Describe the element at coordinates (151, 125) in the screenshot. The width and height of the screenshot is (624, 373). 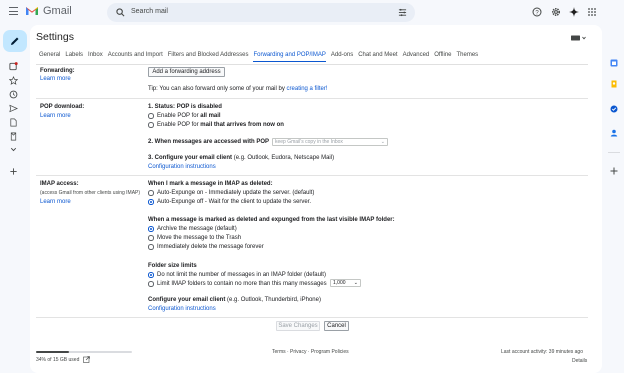
I see `pop-from-now-radio` at that location.